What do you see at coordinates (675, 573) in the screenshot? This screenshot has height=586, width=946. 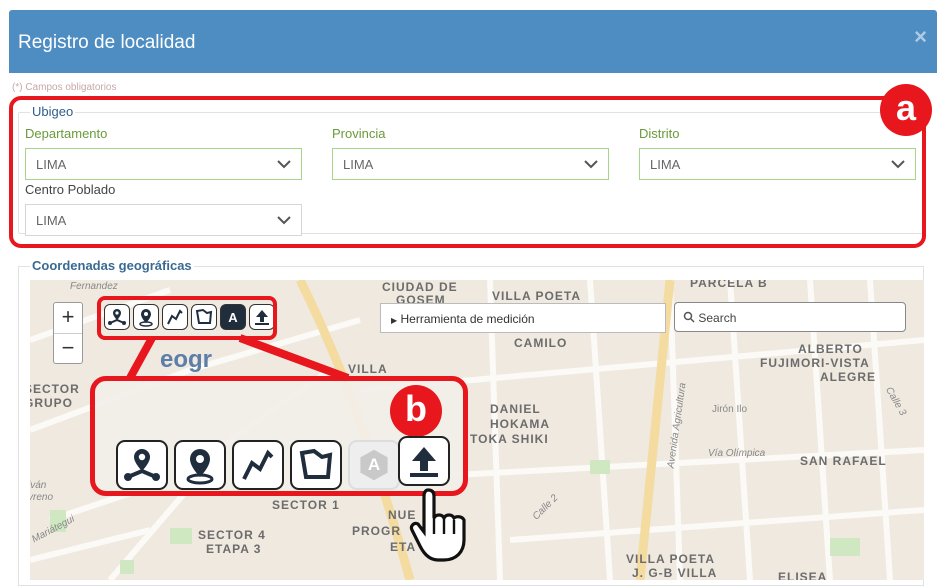 I see `map-label: J. G-B VILLA` at bounding box center [675, 573].